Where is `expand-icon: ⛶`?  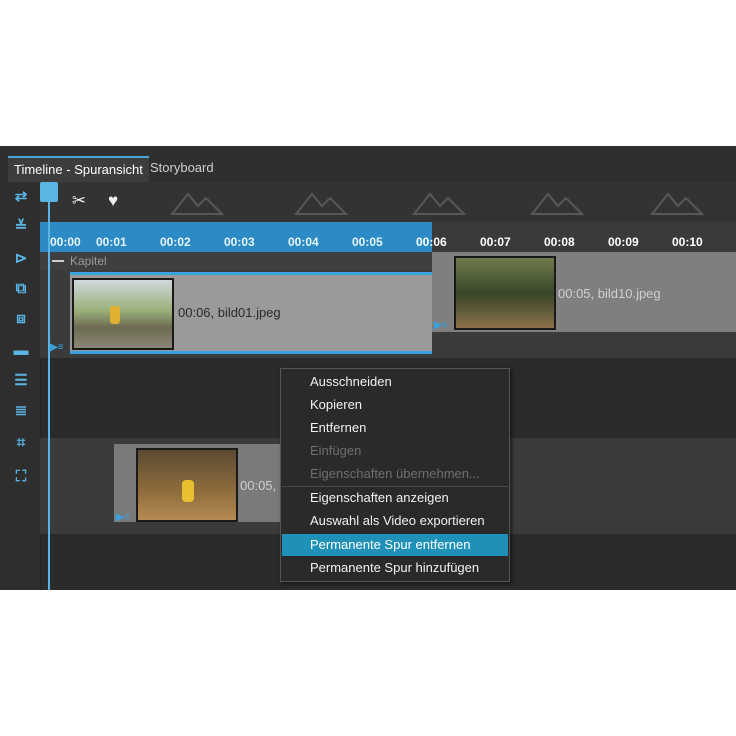 expand-icon: ⛶ is located at coordinates (21, 477).